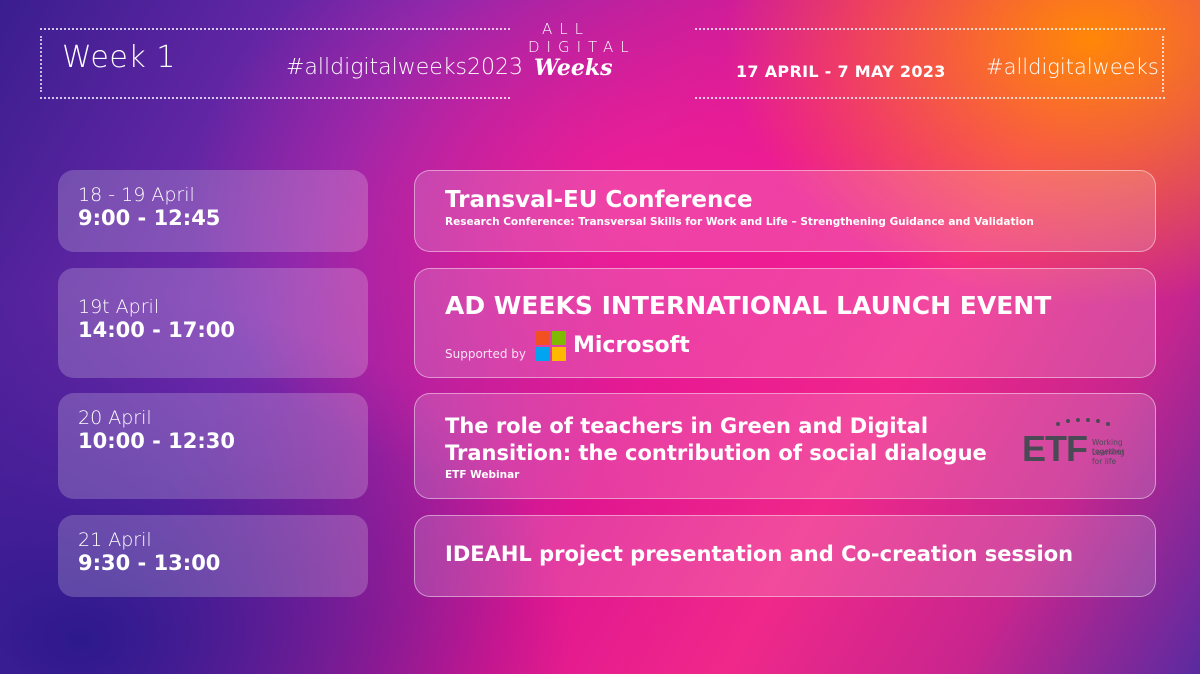 The width and height of the screenshot is (1200, 674). What do you see at coordinates (543, 354) in the screenshot?
I see `ms-square-blue` at bounding box center [543, 354].